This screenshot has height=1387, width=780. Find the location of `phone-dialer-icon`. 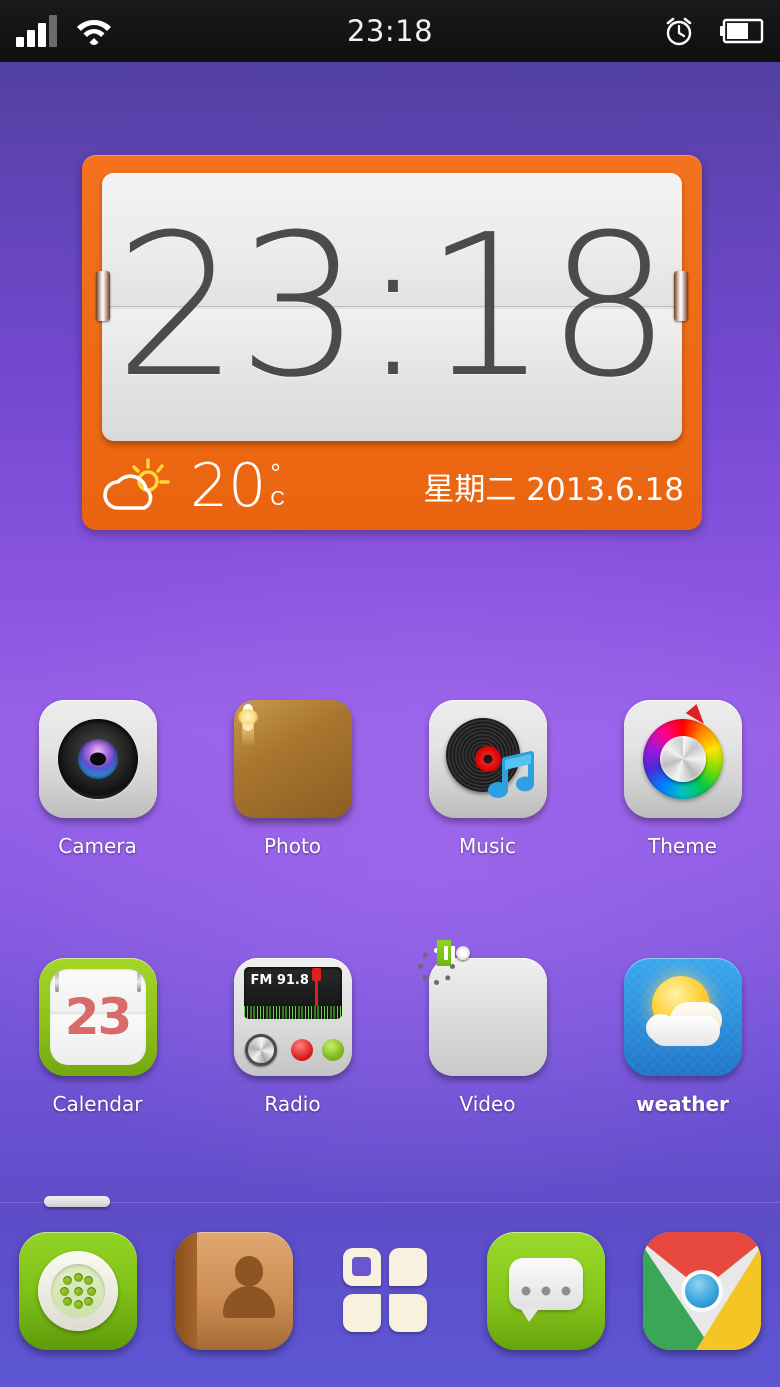

phone-dialer-icon is located at coordinates (78, 1291).